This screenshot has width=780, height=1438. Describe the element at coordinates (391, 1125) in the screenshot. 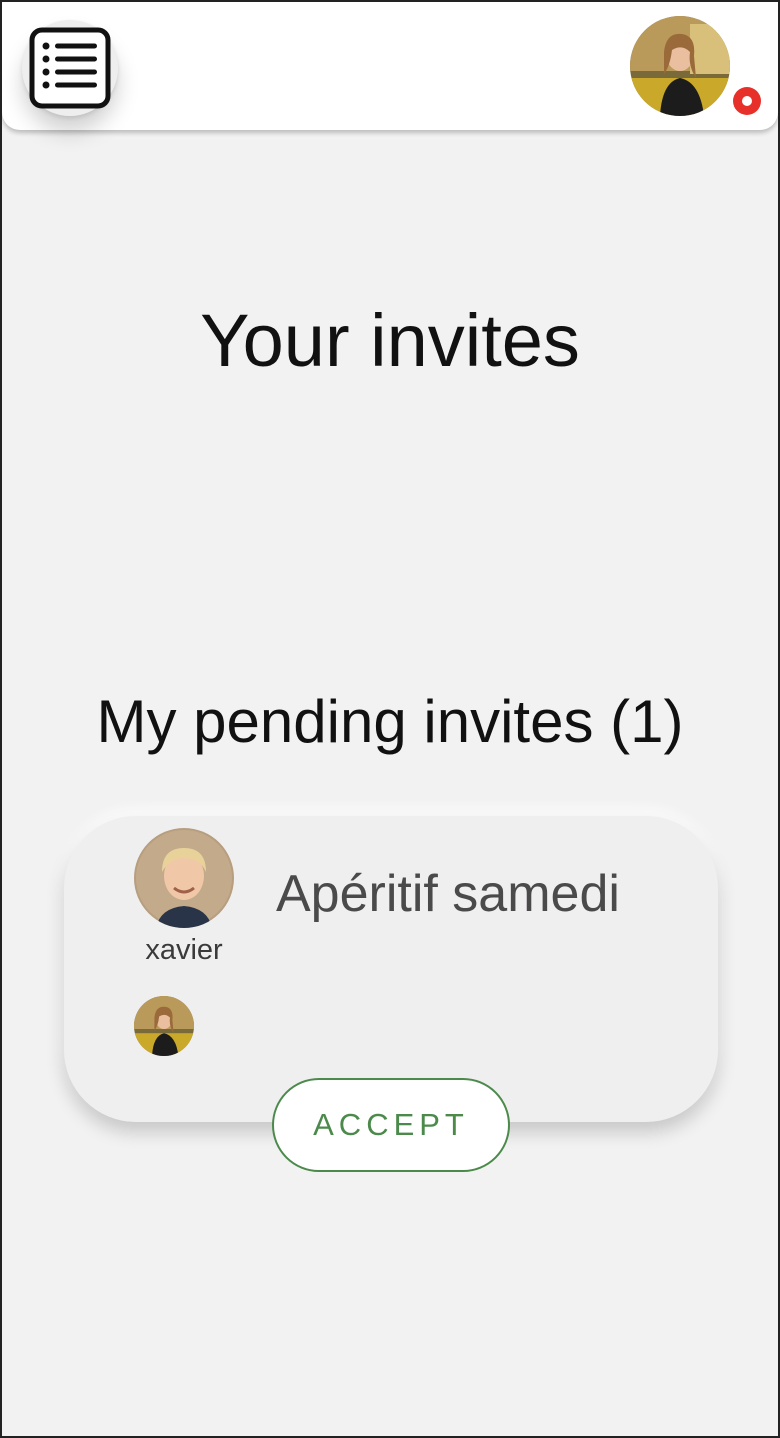

I see `accept-button: ACCEPT` at that location.